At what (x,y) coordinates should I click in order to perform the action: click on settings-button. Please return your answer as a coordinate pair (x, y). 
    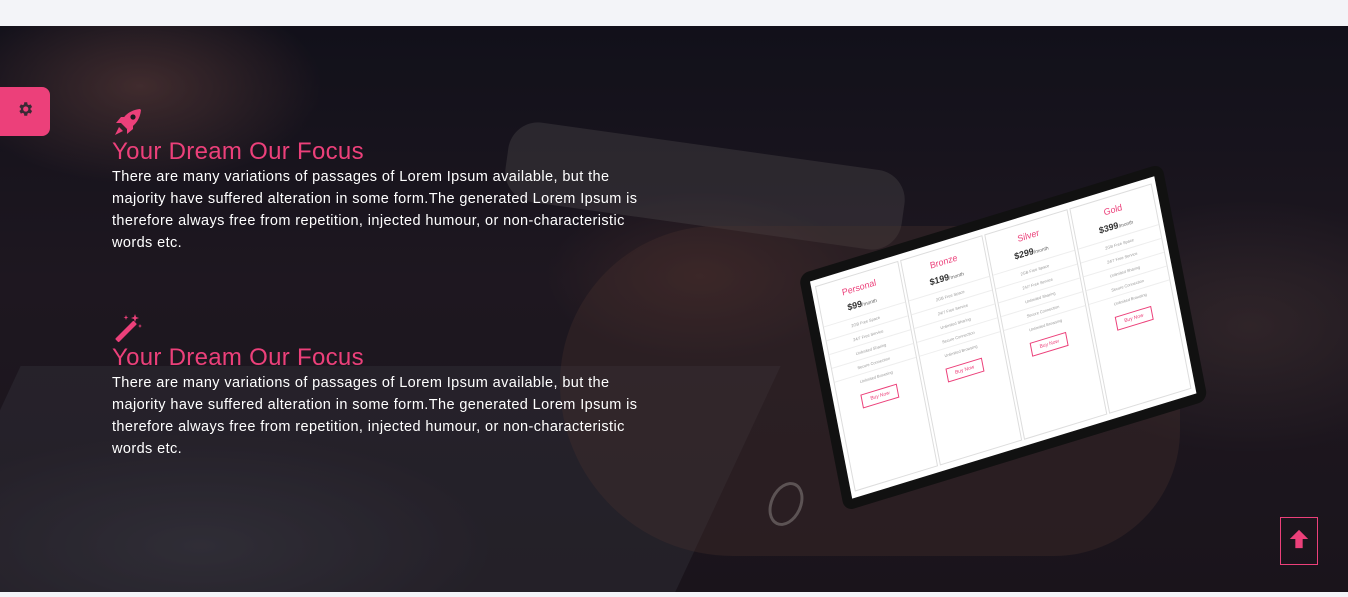
    Looking at the image, I should click on (25, 111).